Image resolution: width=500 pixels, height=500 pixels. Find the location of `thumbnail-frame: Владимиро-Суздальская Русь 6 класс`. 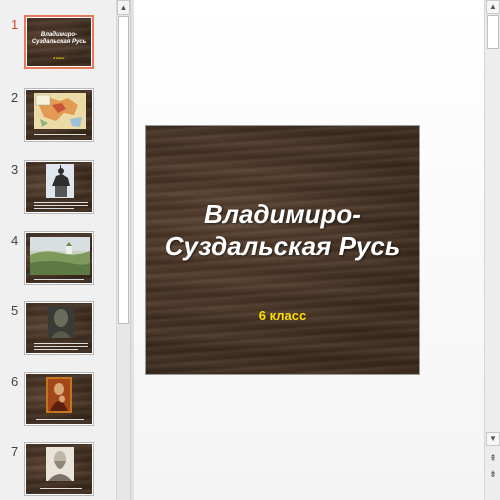

thumbnail-frame: Владимиро-Суздальская Русь 6 класс is located at coordinates (59, 42).